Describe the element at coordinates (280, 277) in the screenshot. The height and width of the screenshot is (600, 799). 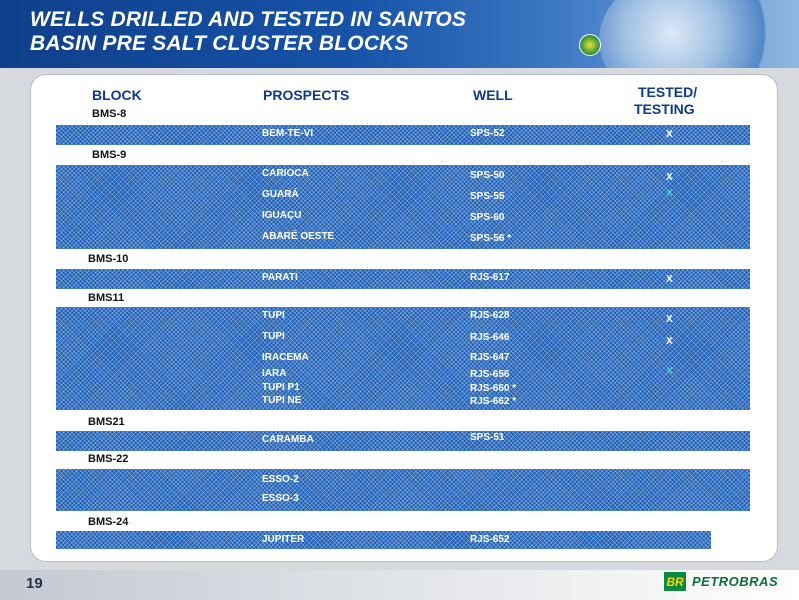
I see `prospect-cell: PARATI` at that location.